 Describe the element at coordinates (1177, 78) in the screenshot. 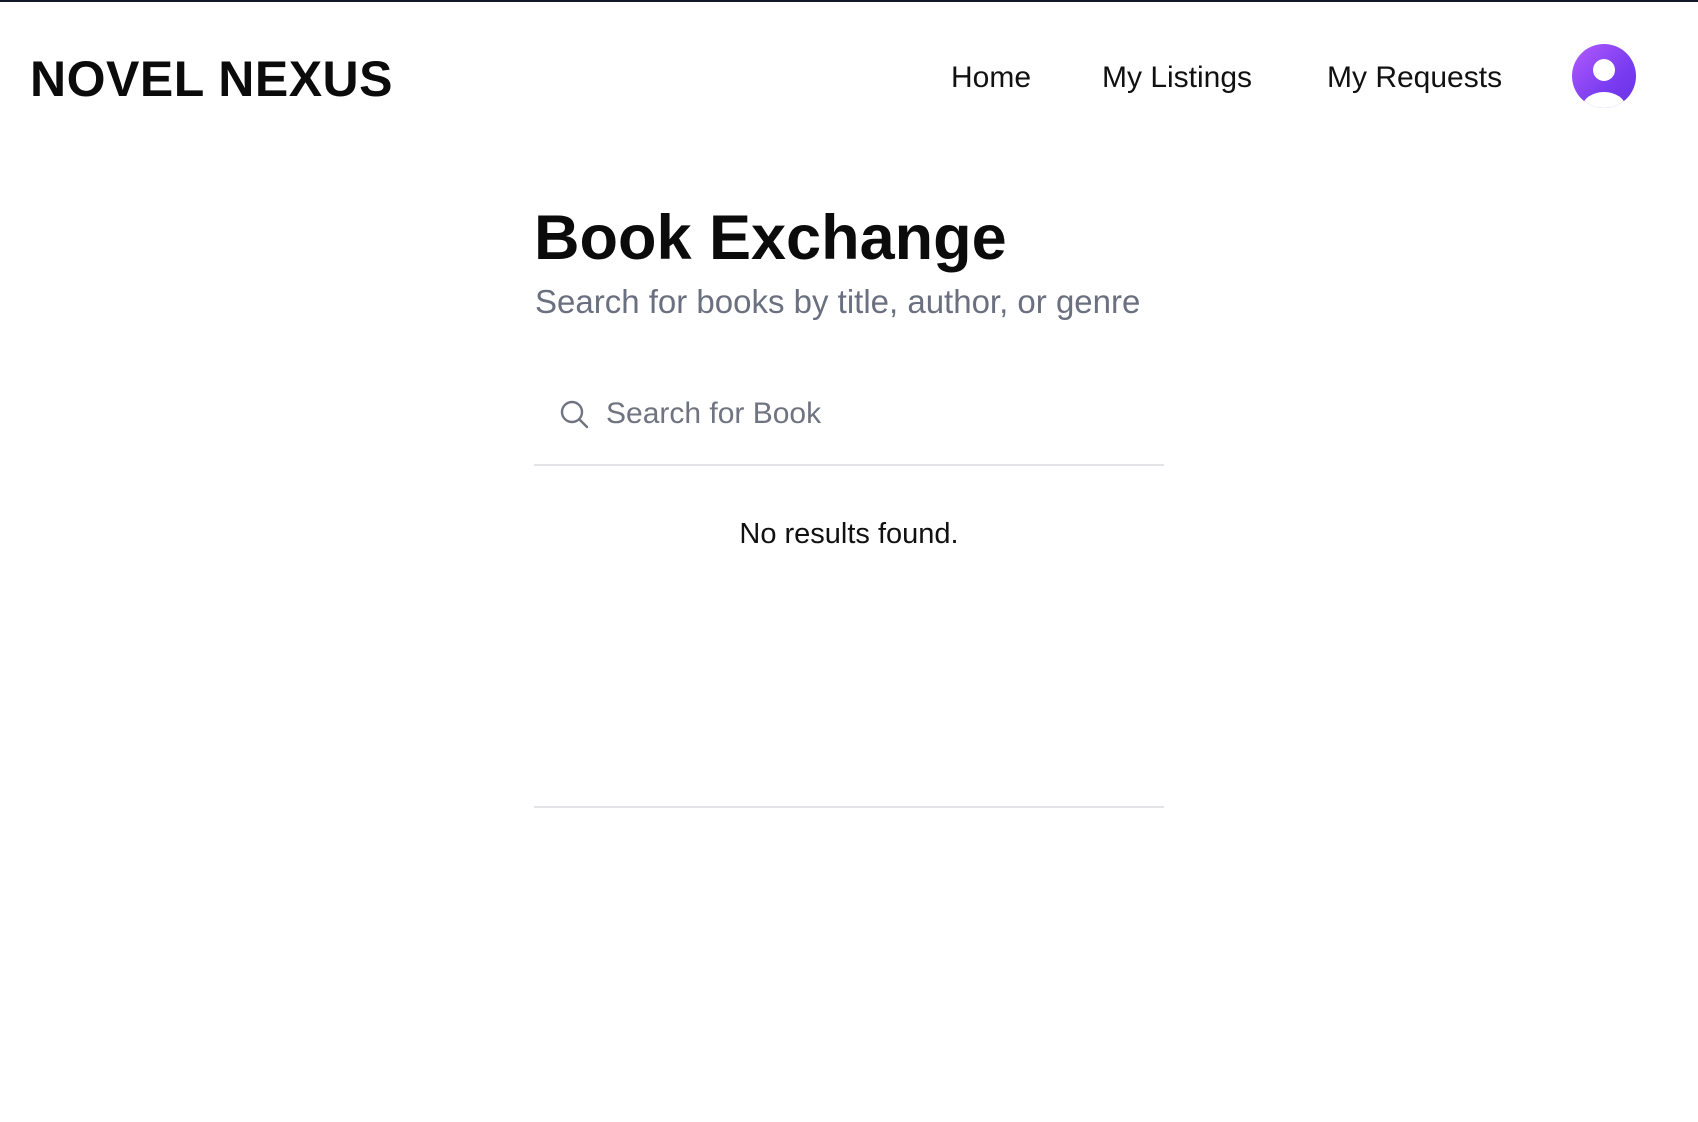

I see `nav-link-my-listings: My Listings` at that location.